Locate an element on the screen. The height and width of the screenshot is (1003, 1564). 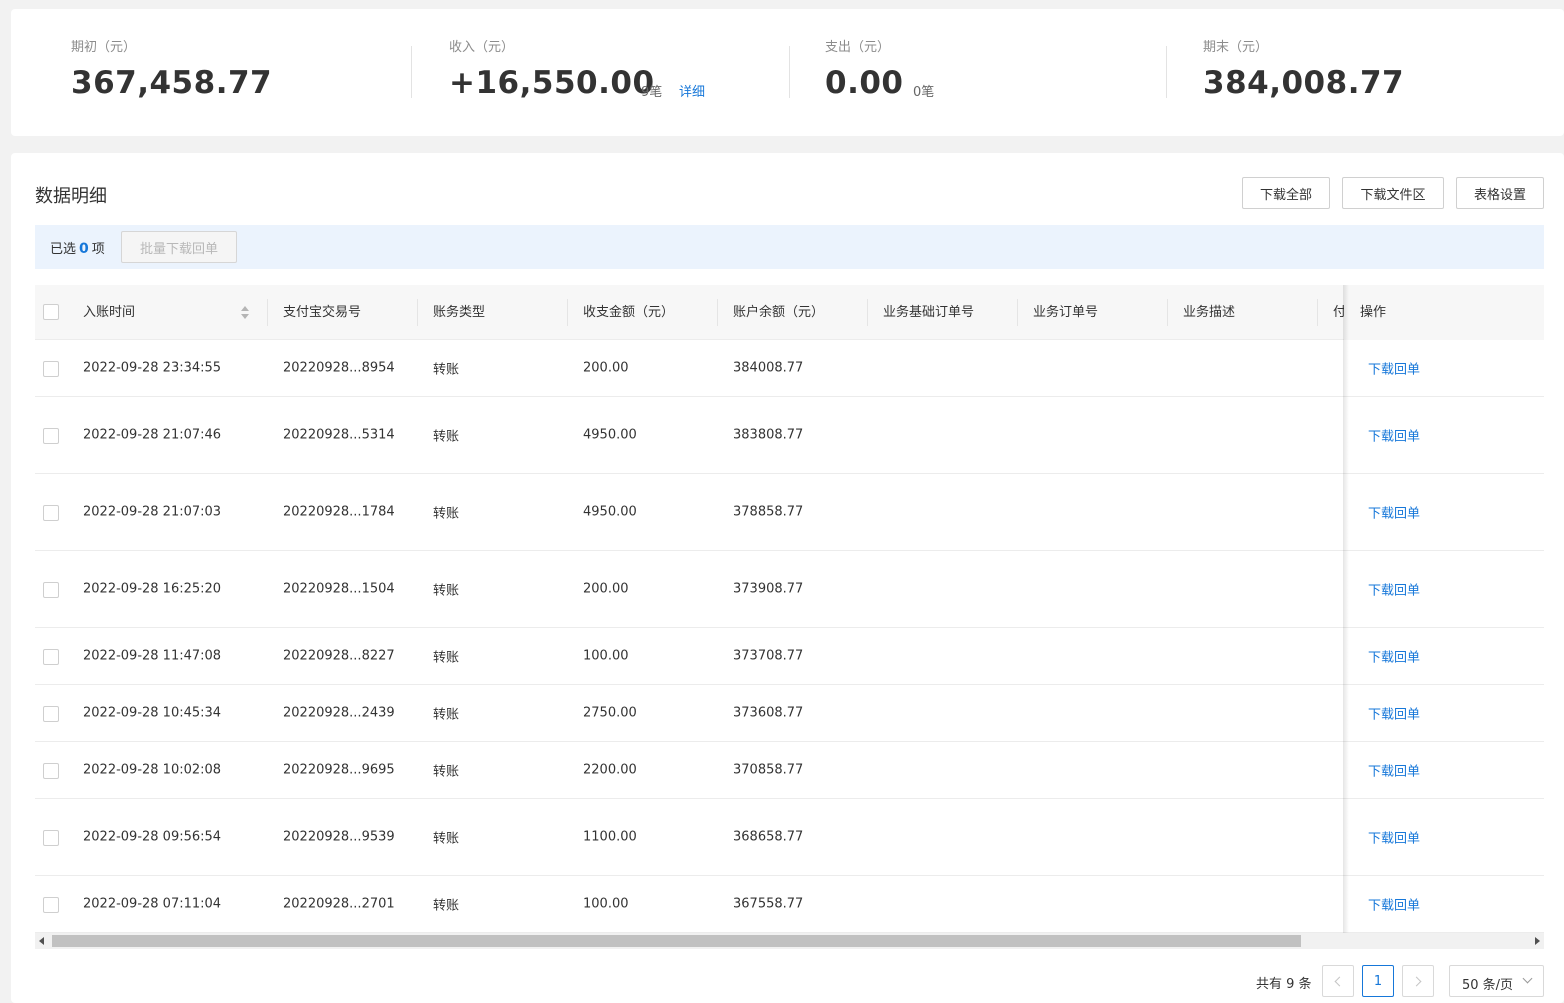
page-size-select: 50 条/页 is located at coordinates (1496, 981).